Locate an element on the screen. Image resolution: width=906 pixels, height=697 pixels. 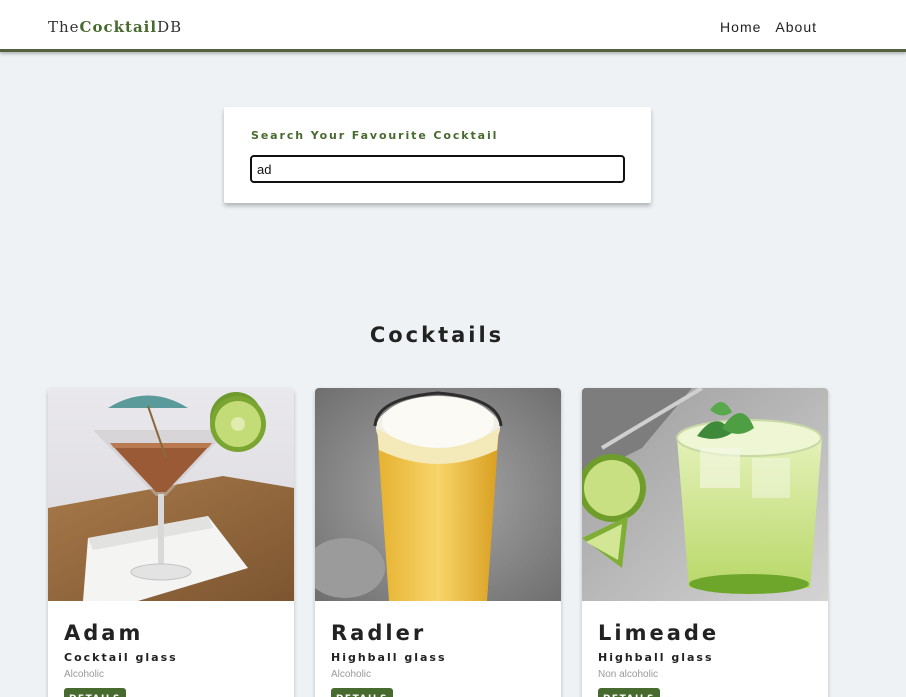
logo-accent: Cocktail is located at coordinates (118, 27).